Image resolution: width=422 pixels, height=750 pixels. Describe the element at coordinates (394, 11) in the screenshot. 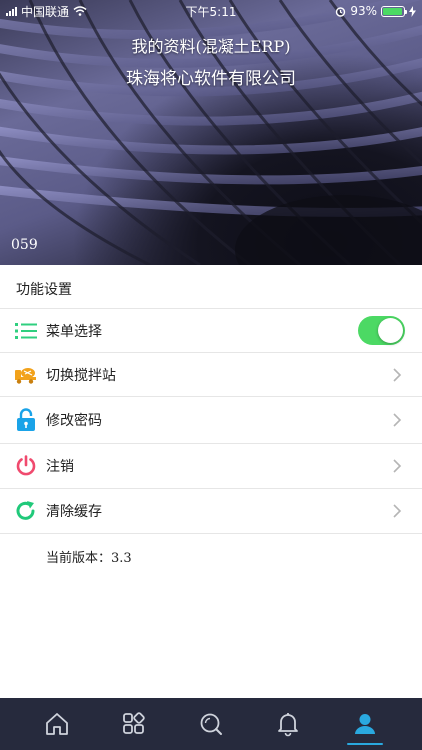

I see `battery-icon` at that location.